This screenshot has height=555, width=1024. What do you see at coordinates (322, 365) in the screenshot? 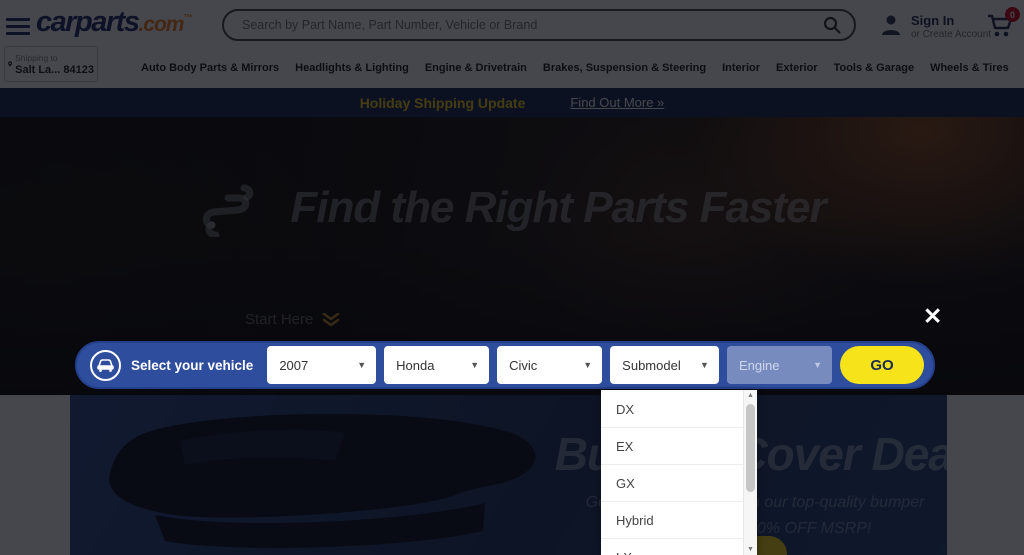
I see `year-dropdown: 2007 ▼` at bounding box center [322, 365].